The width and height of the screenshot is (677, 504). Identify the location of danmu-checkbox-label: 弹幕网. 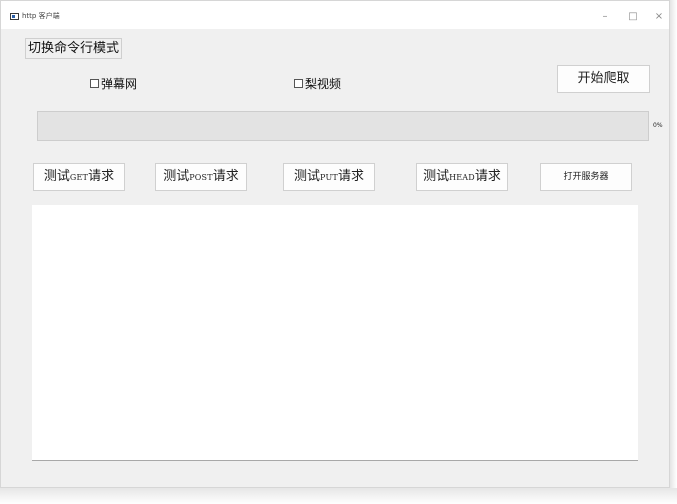
(119, 84).